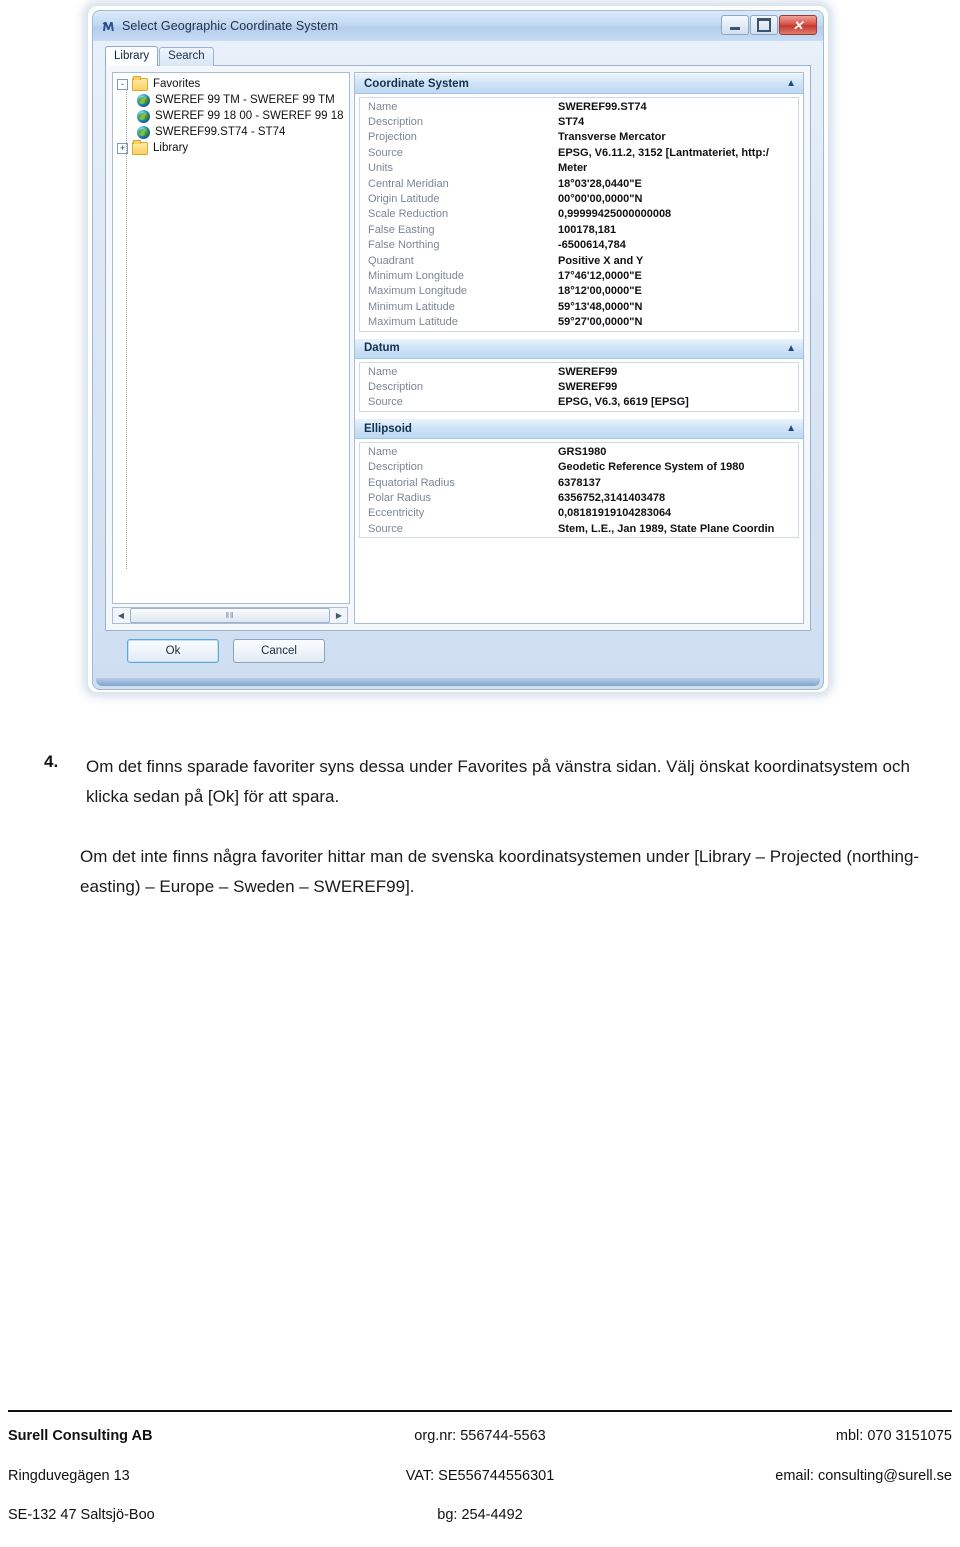 The width and height of the screenshot is (960, 1547). What do you see at coordinates (571, 122) in the screenshot?
I see `property-value: ST74` at bounding box center [571, 122].